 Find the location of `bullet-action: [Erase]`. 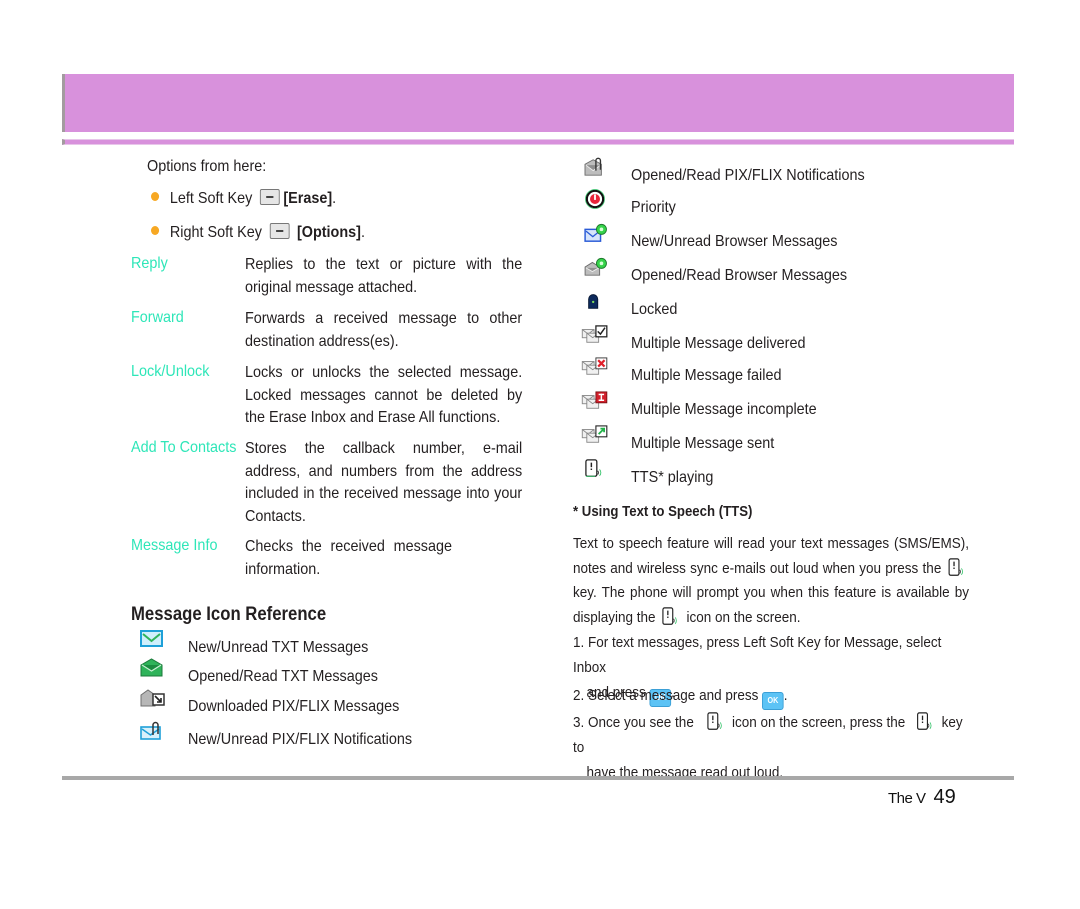

bullet-action: [Erase] is located at coordinates (308, 198).